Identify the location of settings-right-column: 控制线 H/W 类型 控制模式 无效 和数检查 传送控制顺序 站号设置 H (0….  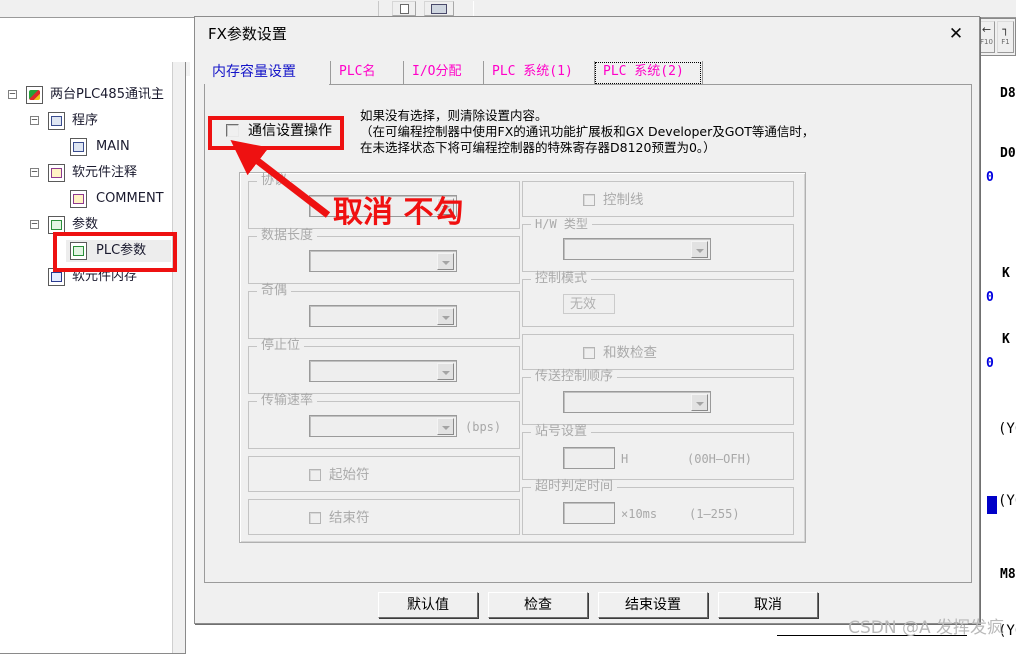
(658, 361).